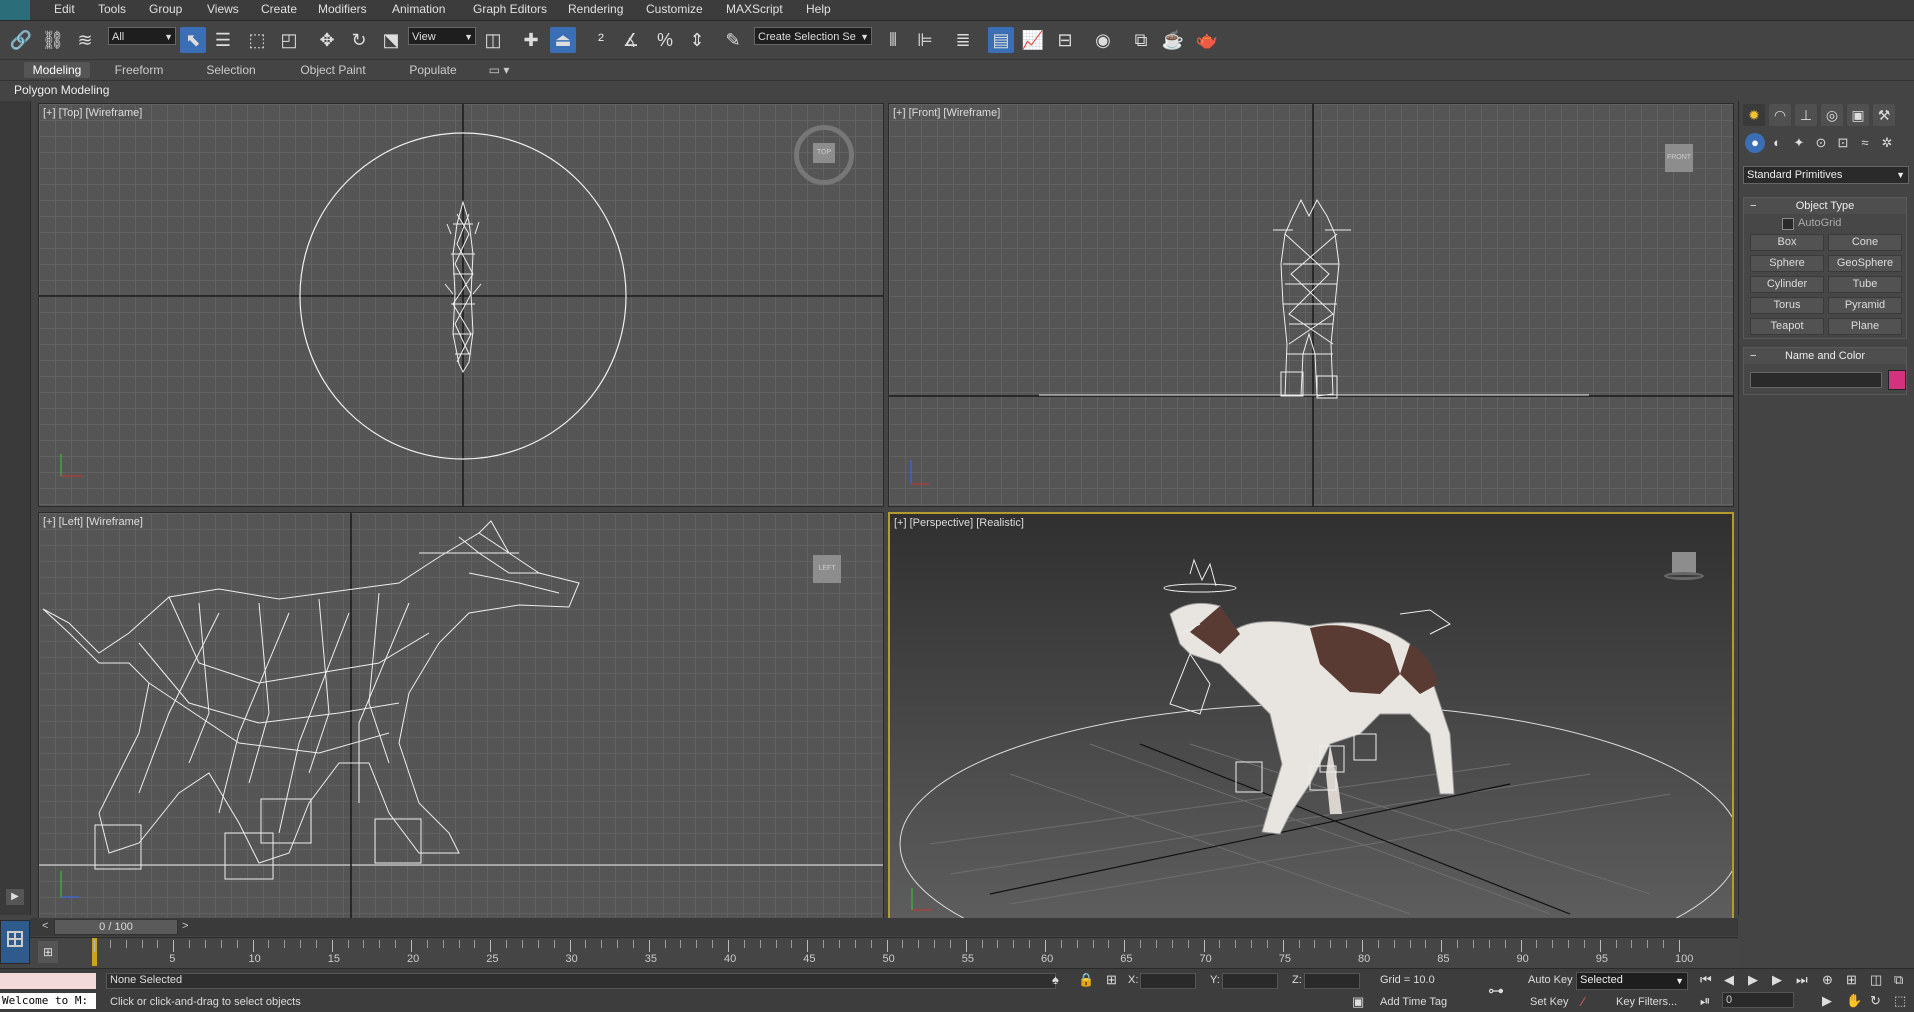 The image size is (1914, 1012). What do you see at coordinates (1865, 305) in the screenshot?
I see `pyramid-button: Pyramid` at bounding box center [1865, 305].